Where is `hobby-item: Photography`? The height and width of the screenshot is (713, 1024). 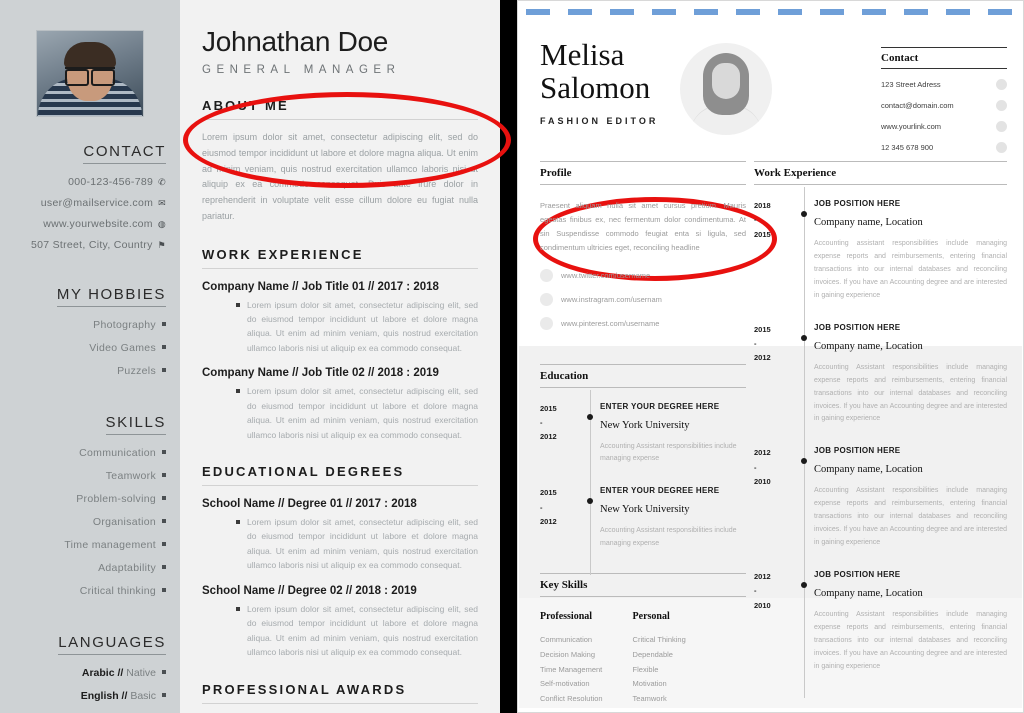 hobby-item: Photography is located at coordinates (127, 325).